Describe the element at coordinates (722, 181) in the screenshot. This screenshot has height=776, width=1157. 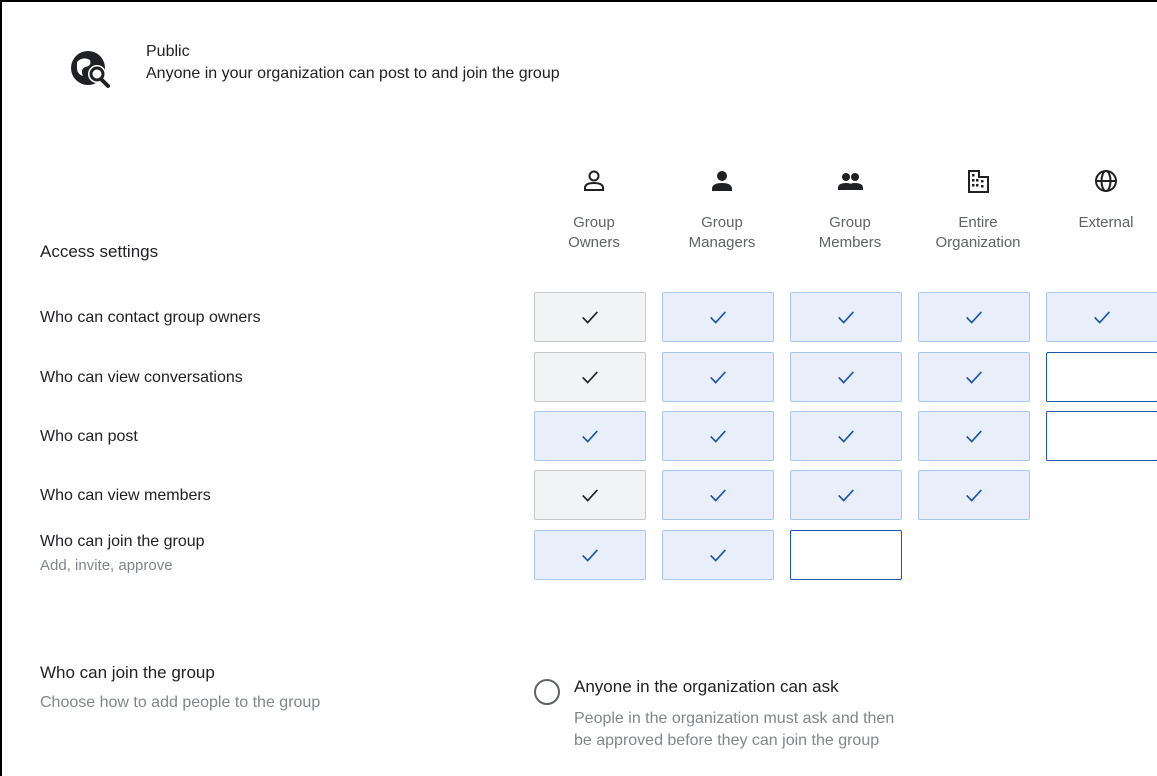
I see `person-filled-icon` at that location.